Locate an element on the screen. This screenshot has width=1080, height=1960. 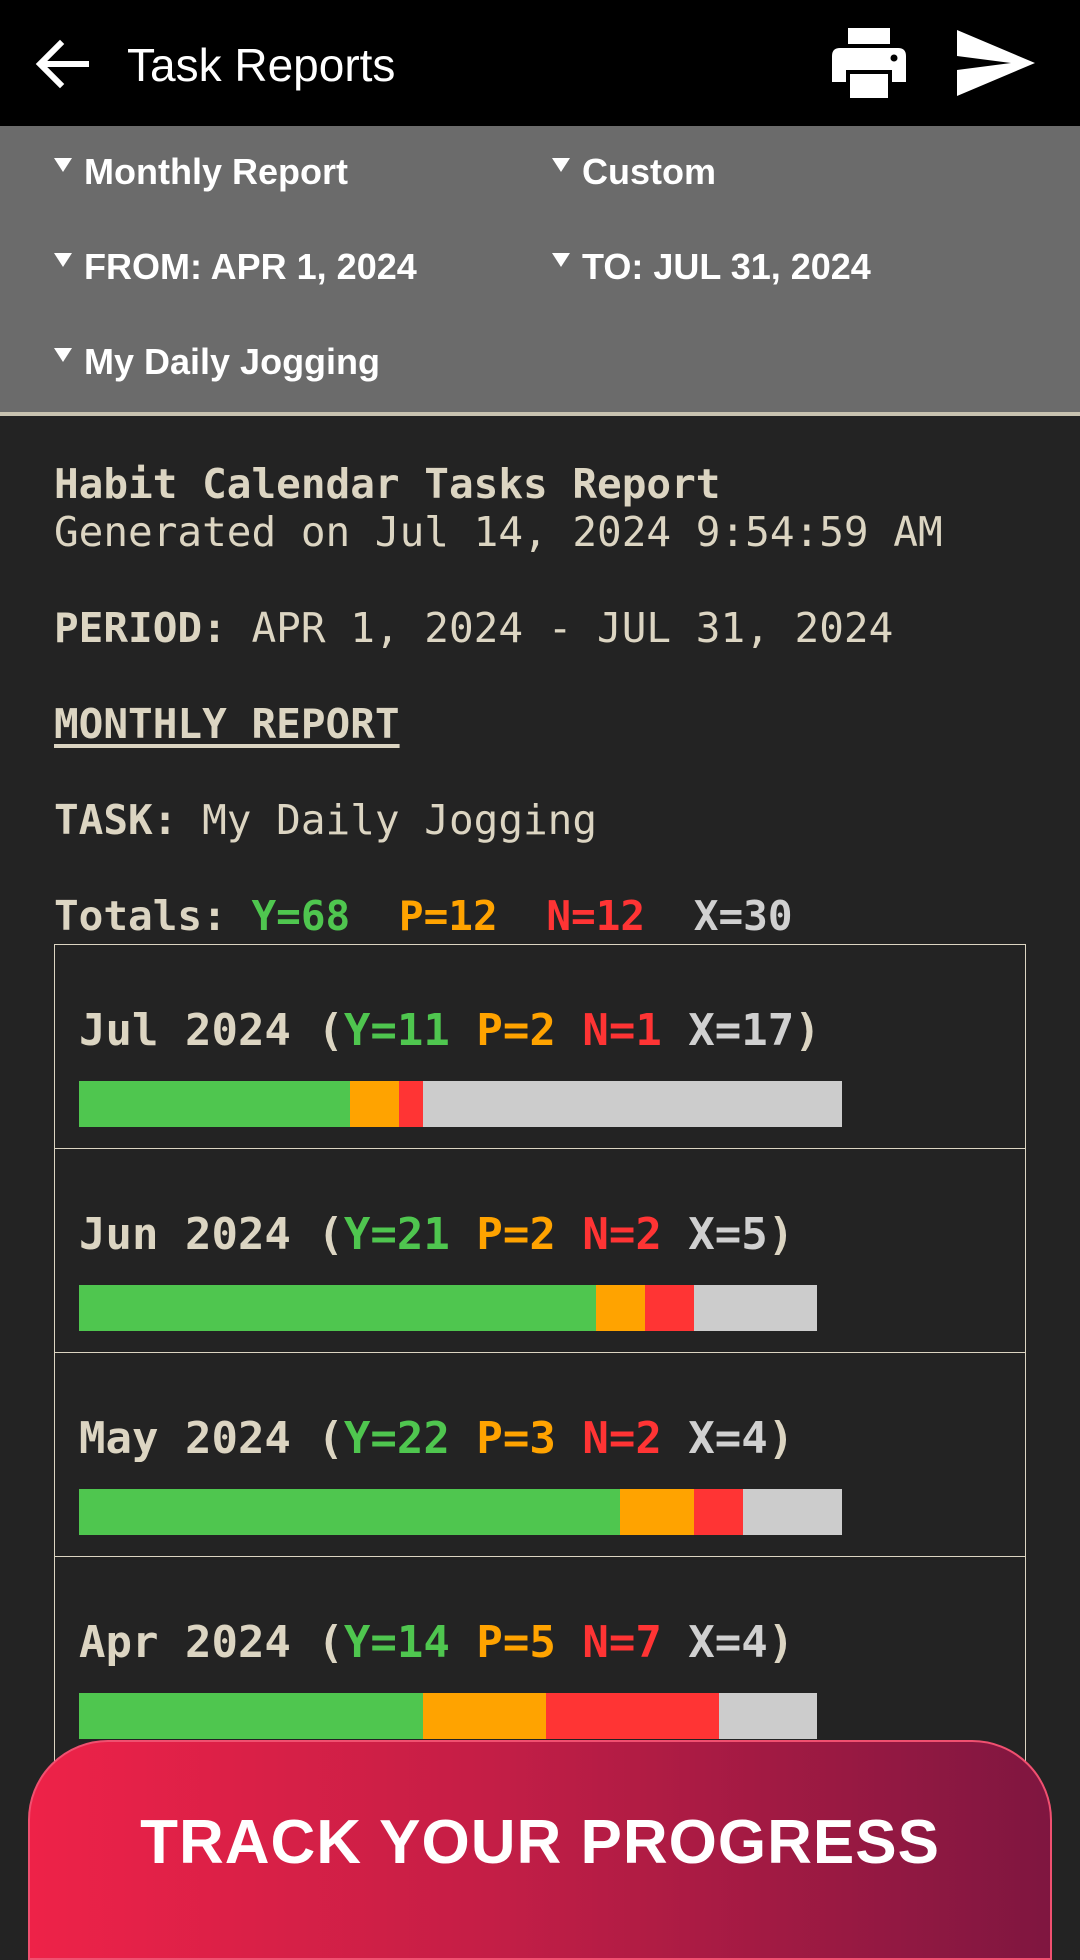
banner-text: TRACK YOUR PROGRESS is located at coordinates (540, 1842).